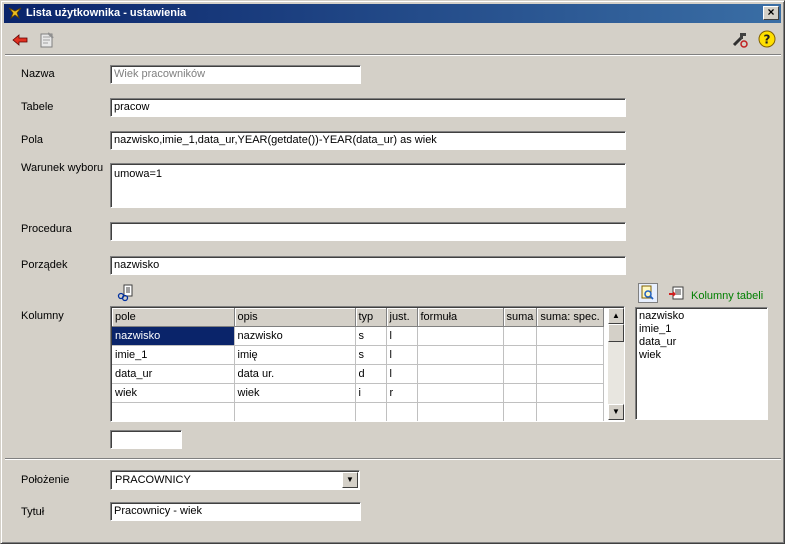 The image size is (785, 544). I want to click on toolbar-separator, so click(393, 55).